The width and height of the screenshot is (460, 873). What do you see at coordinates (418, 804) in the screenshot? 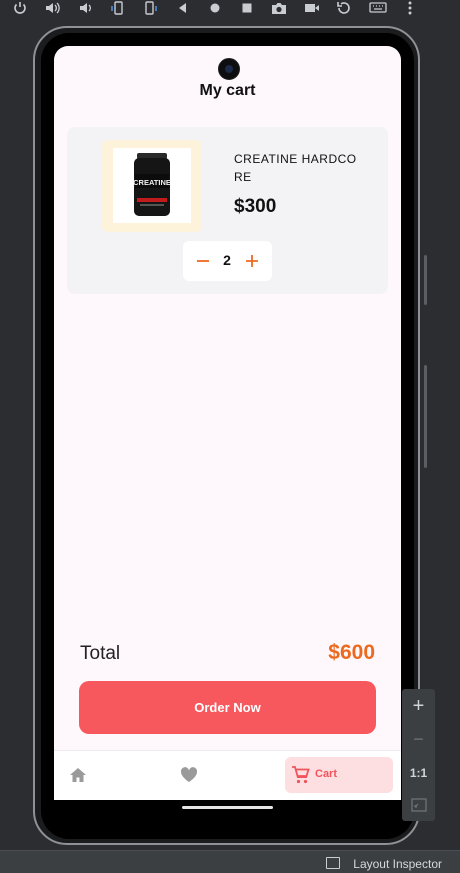
I see `fit-screen-icon` at bounding box center [418, 804].